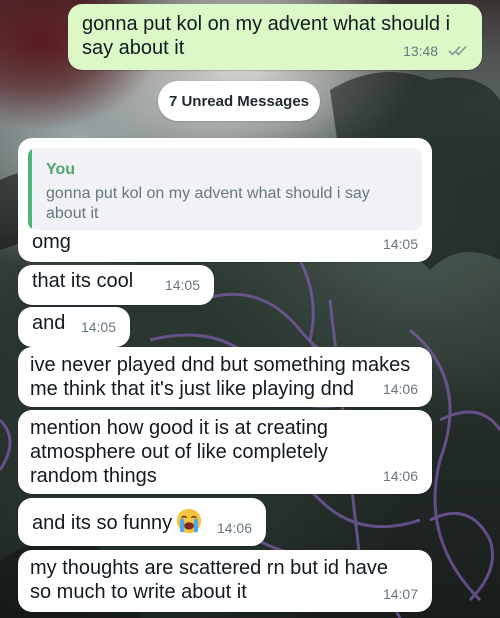 This screenshot has width=500, height=618. I want to click on message-text-line: and its so funny, so click(117, 521).